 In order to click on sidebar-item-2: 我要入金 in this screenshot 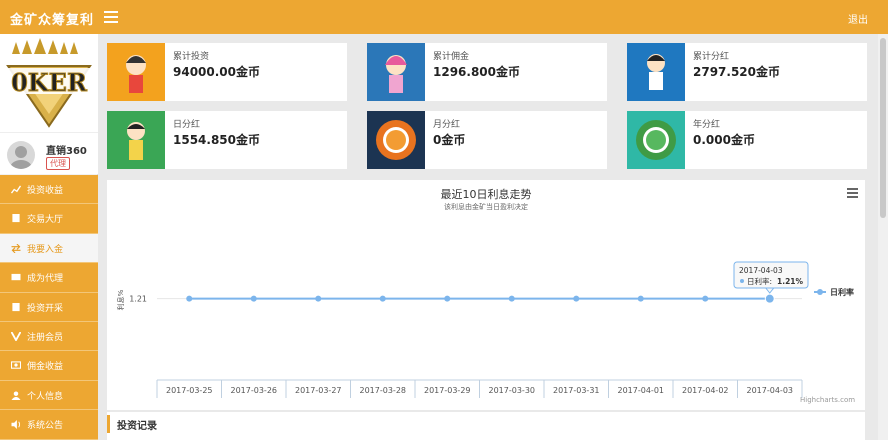, I will do `click(49, 248)`.